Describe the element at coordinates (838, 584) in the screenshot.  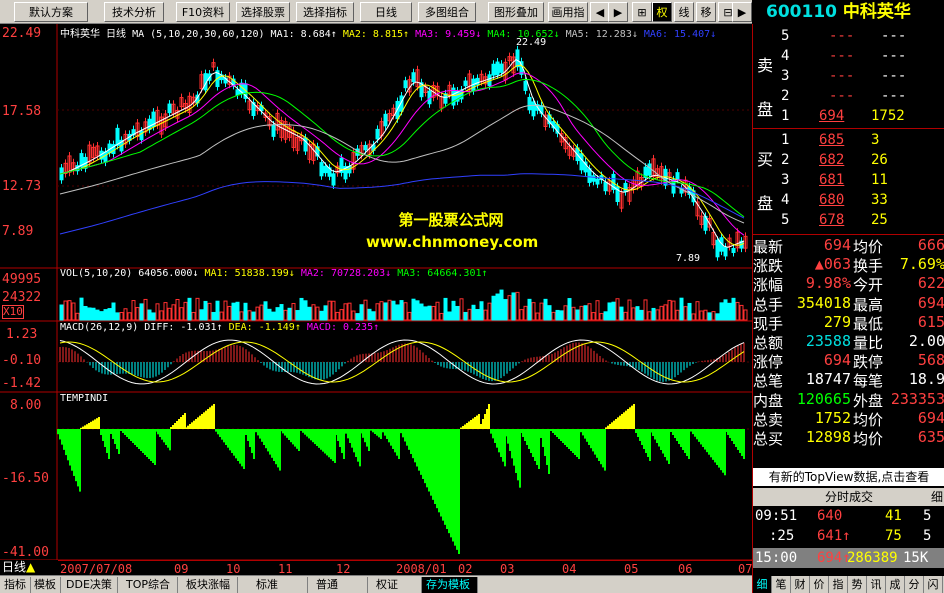
I see `right-tab-4: 指` at that location.